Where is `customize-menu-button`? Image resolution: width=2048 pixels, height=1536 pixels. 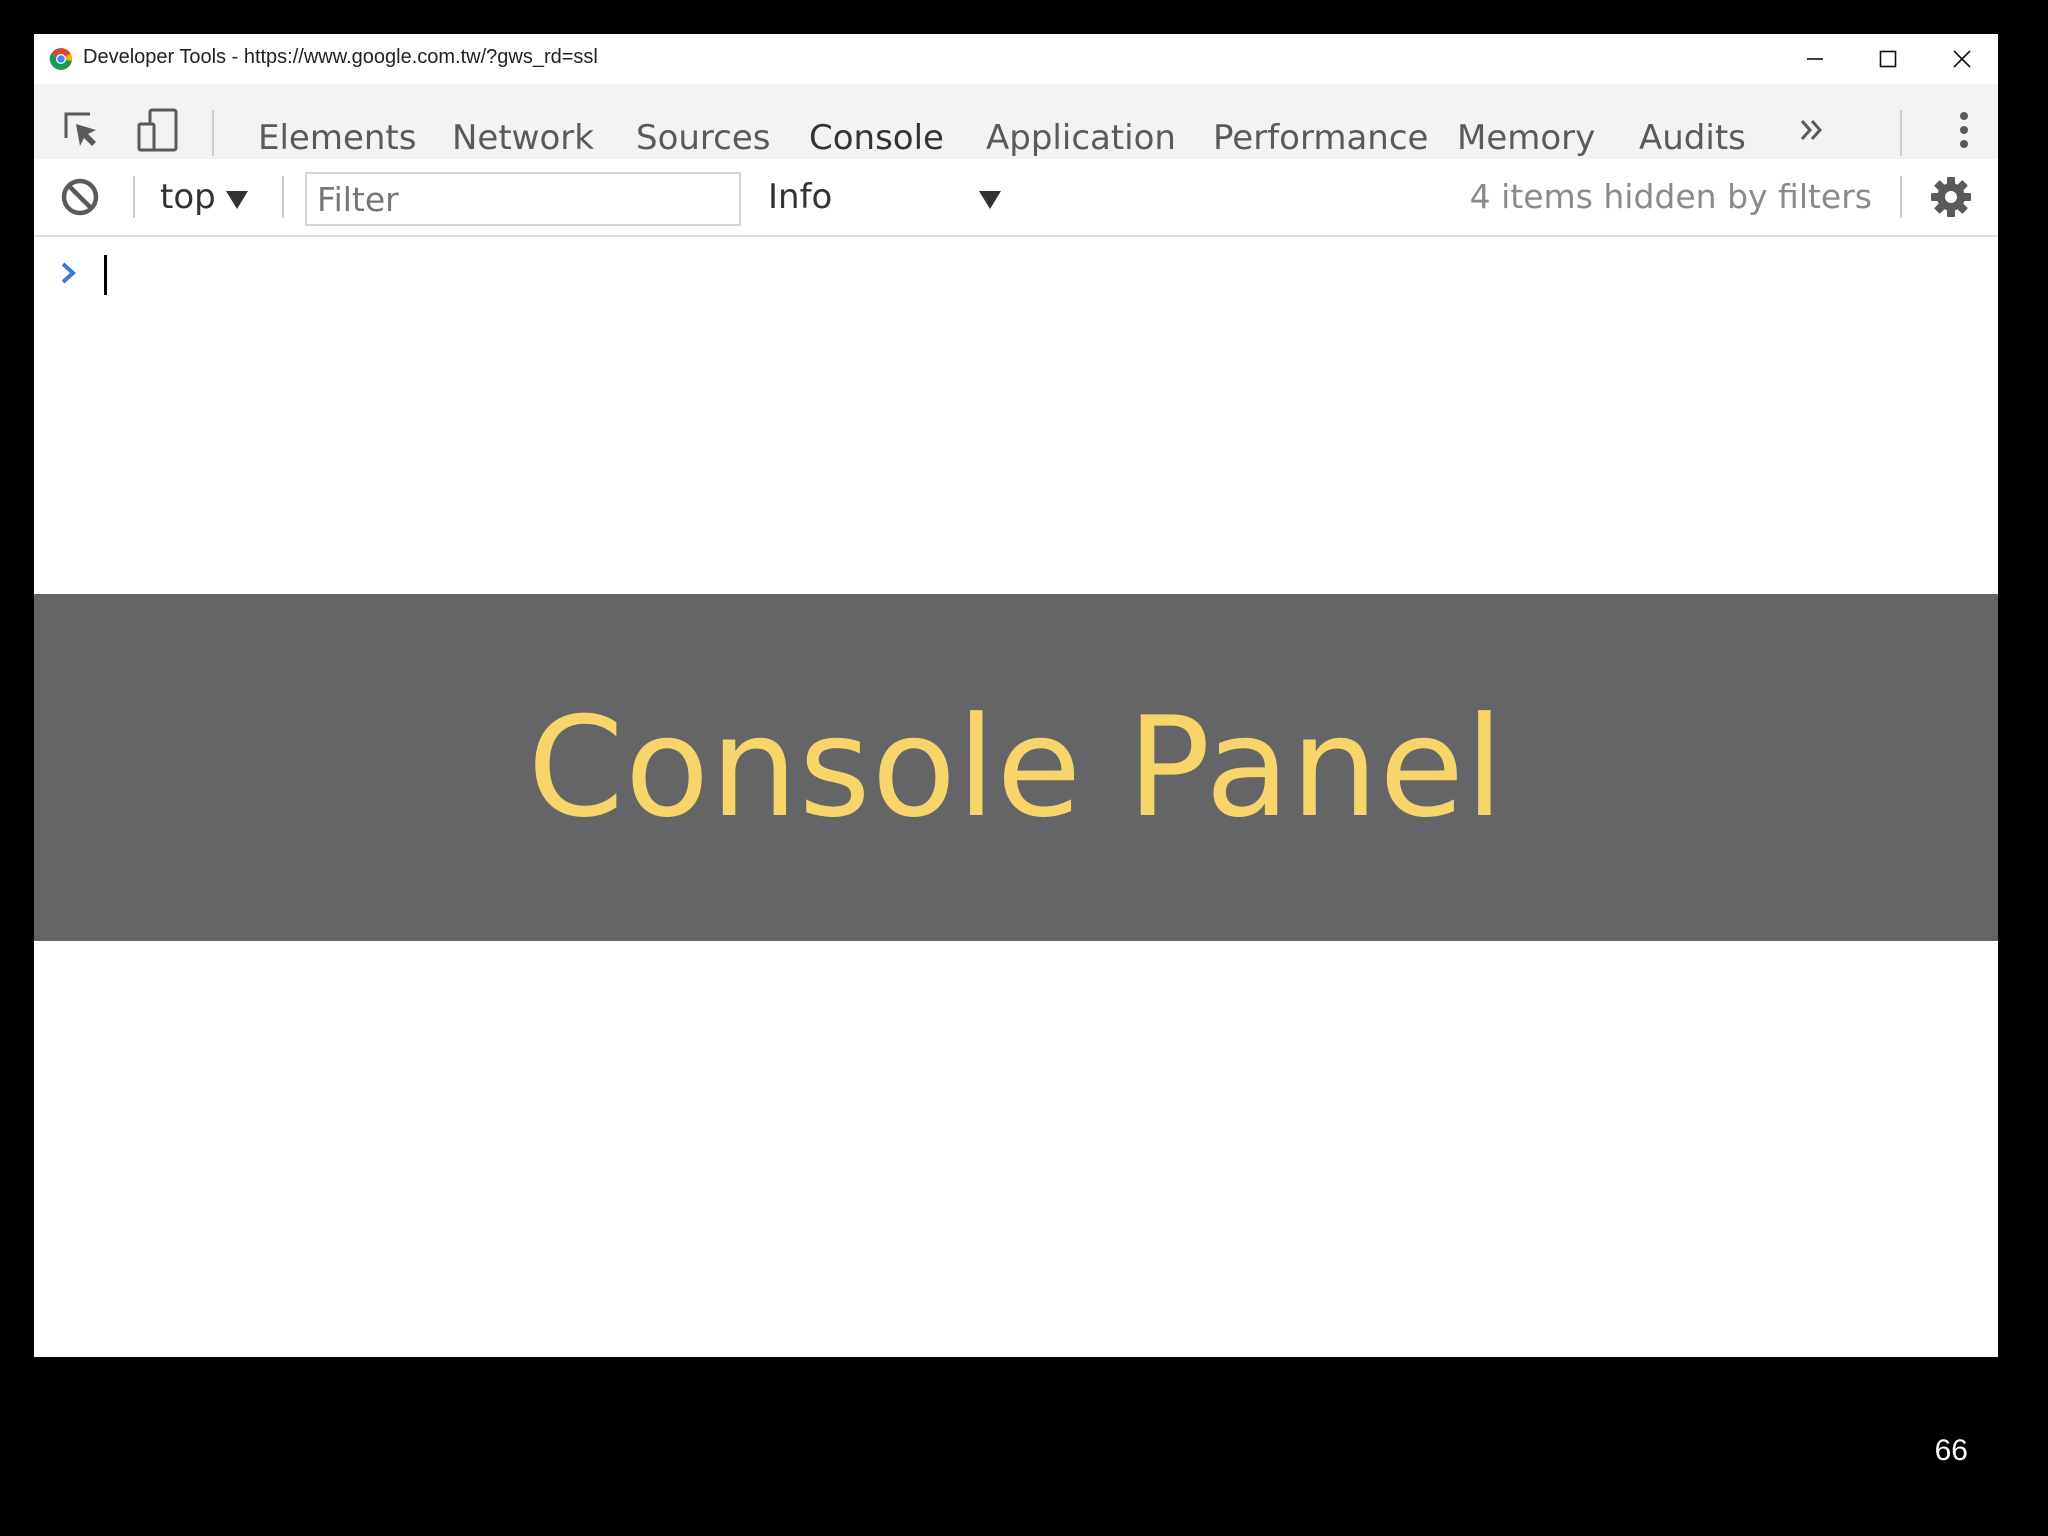
customize-menu-button is located at coordinates (1964, 130).